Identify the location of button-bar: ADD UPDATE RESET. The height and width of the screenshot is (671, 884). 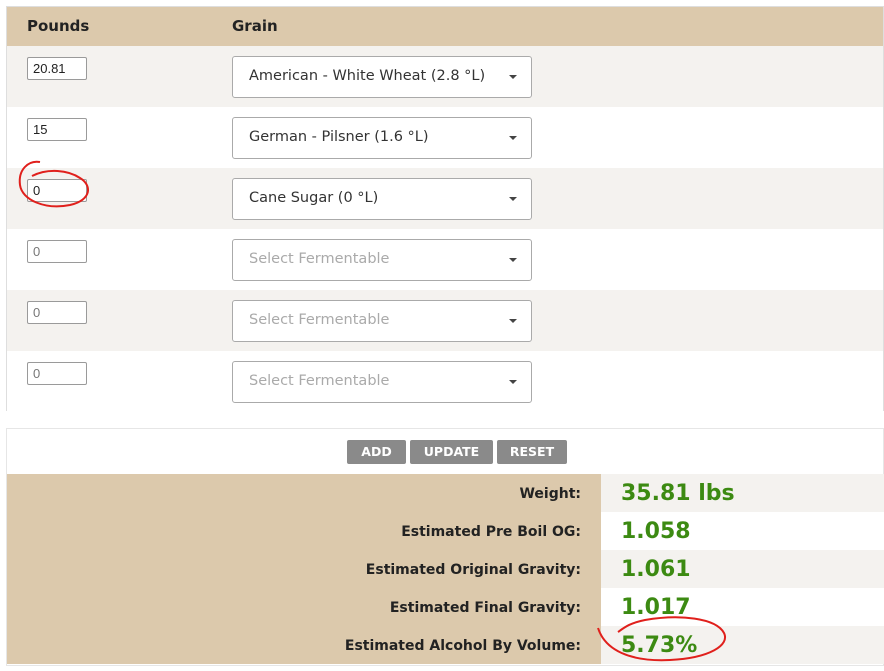
(445, 451).